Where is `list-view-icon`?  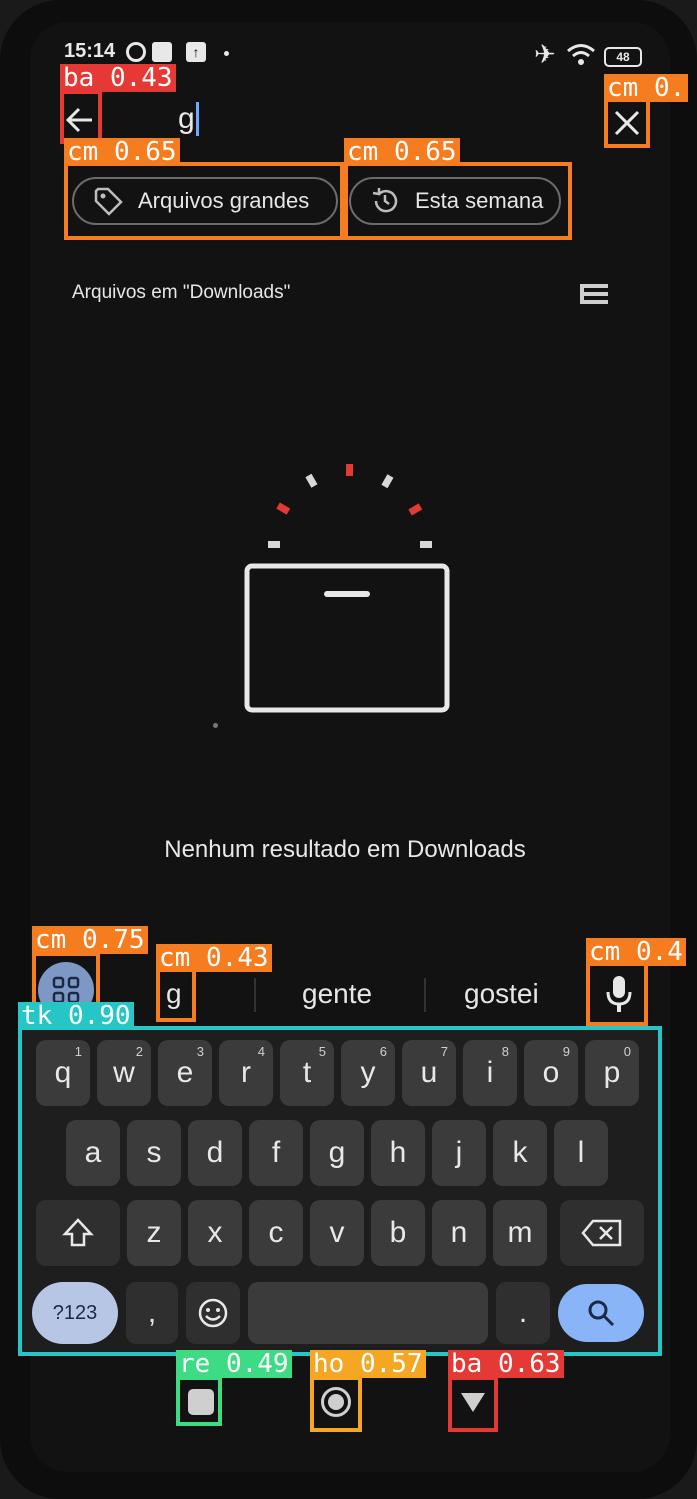
list-view-icon is located at coordinates (594, 295).